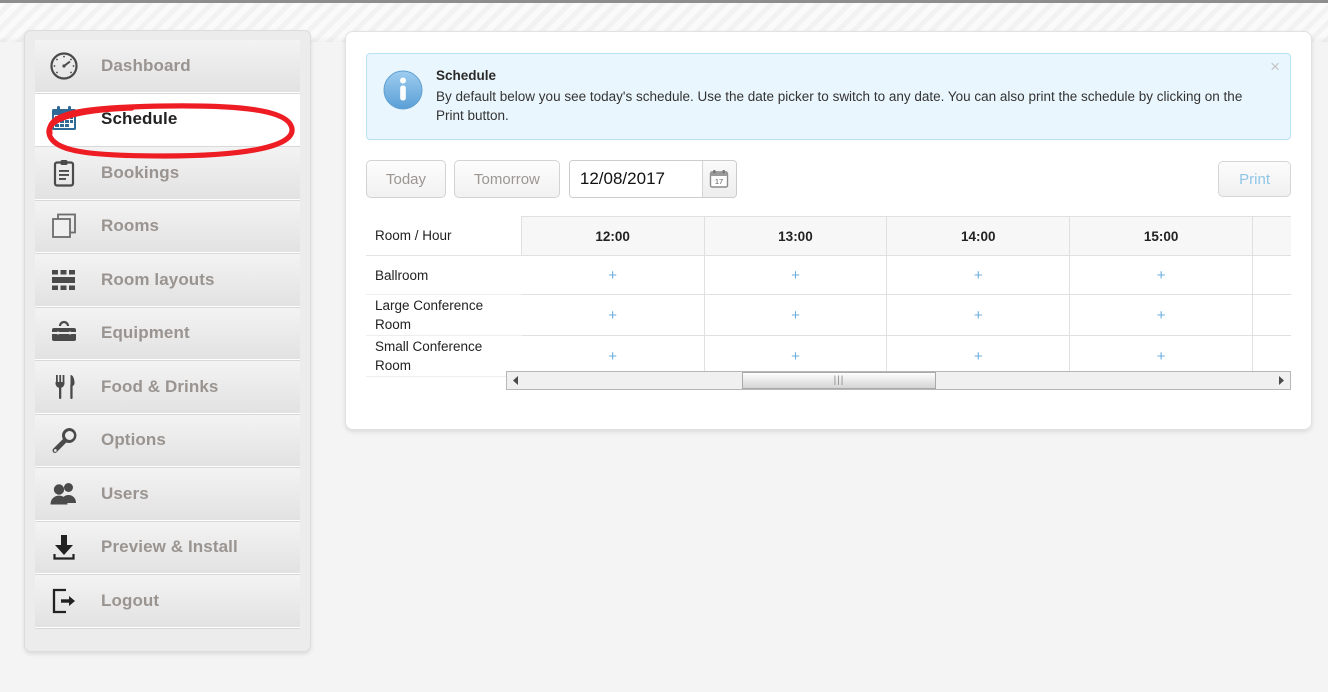  Describe the element at coordinates (828, 179) in the screenshot. I see `schedule-toolbar: Today Tomorrow 17 Print` at that location.